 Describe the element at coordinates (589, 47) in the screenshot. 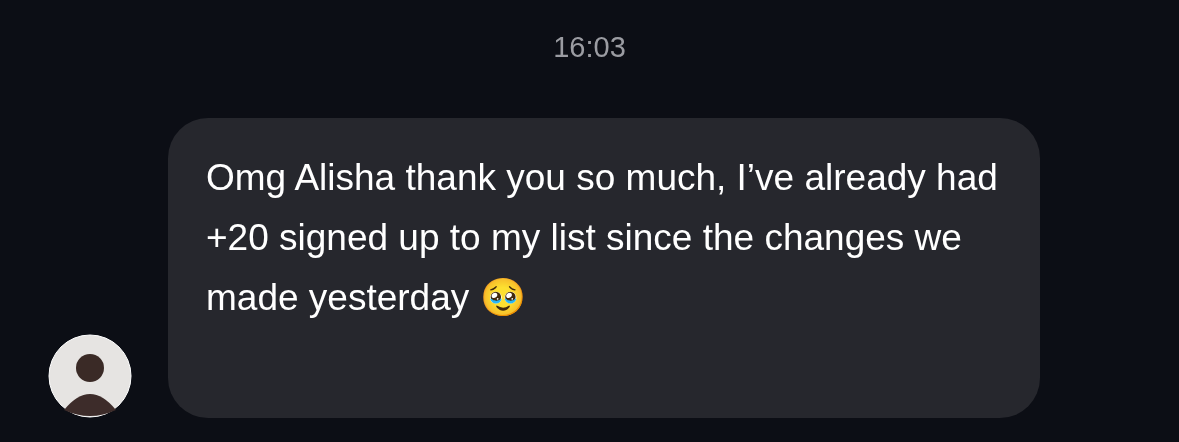

I see `timestamp: 16:03` at that location.